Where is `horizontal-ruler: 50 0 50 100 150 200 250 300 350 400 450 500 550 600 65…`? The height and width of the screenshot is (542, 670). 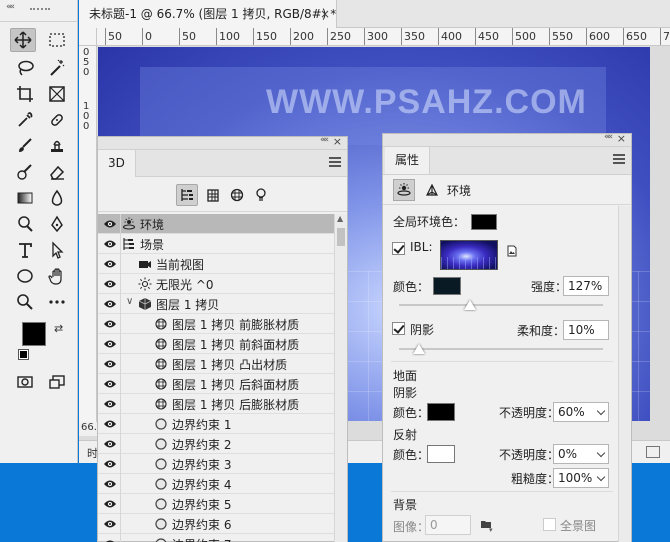 horizontal-ruler: 50 0 50 100 150 200 250 300 350 400 450 500 550 600 65… is located at coordinates (383, 37).